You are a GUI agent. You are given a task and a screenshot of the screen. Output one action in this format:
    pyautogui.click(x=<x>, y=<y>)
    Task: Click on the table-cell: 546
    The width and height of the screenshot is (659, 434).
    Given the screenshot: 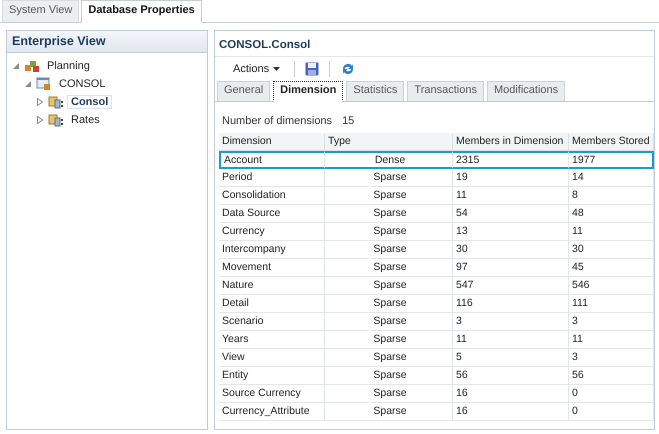 What is the action you would take?
    pyautogui.click(x=611, y=286)
    